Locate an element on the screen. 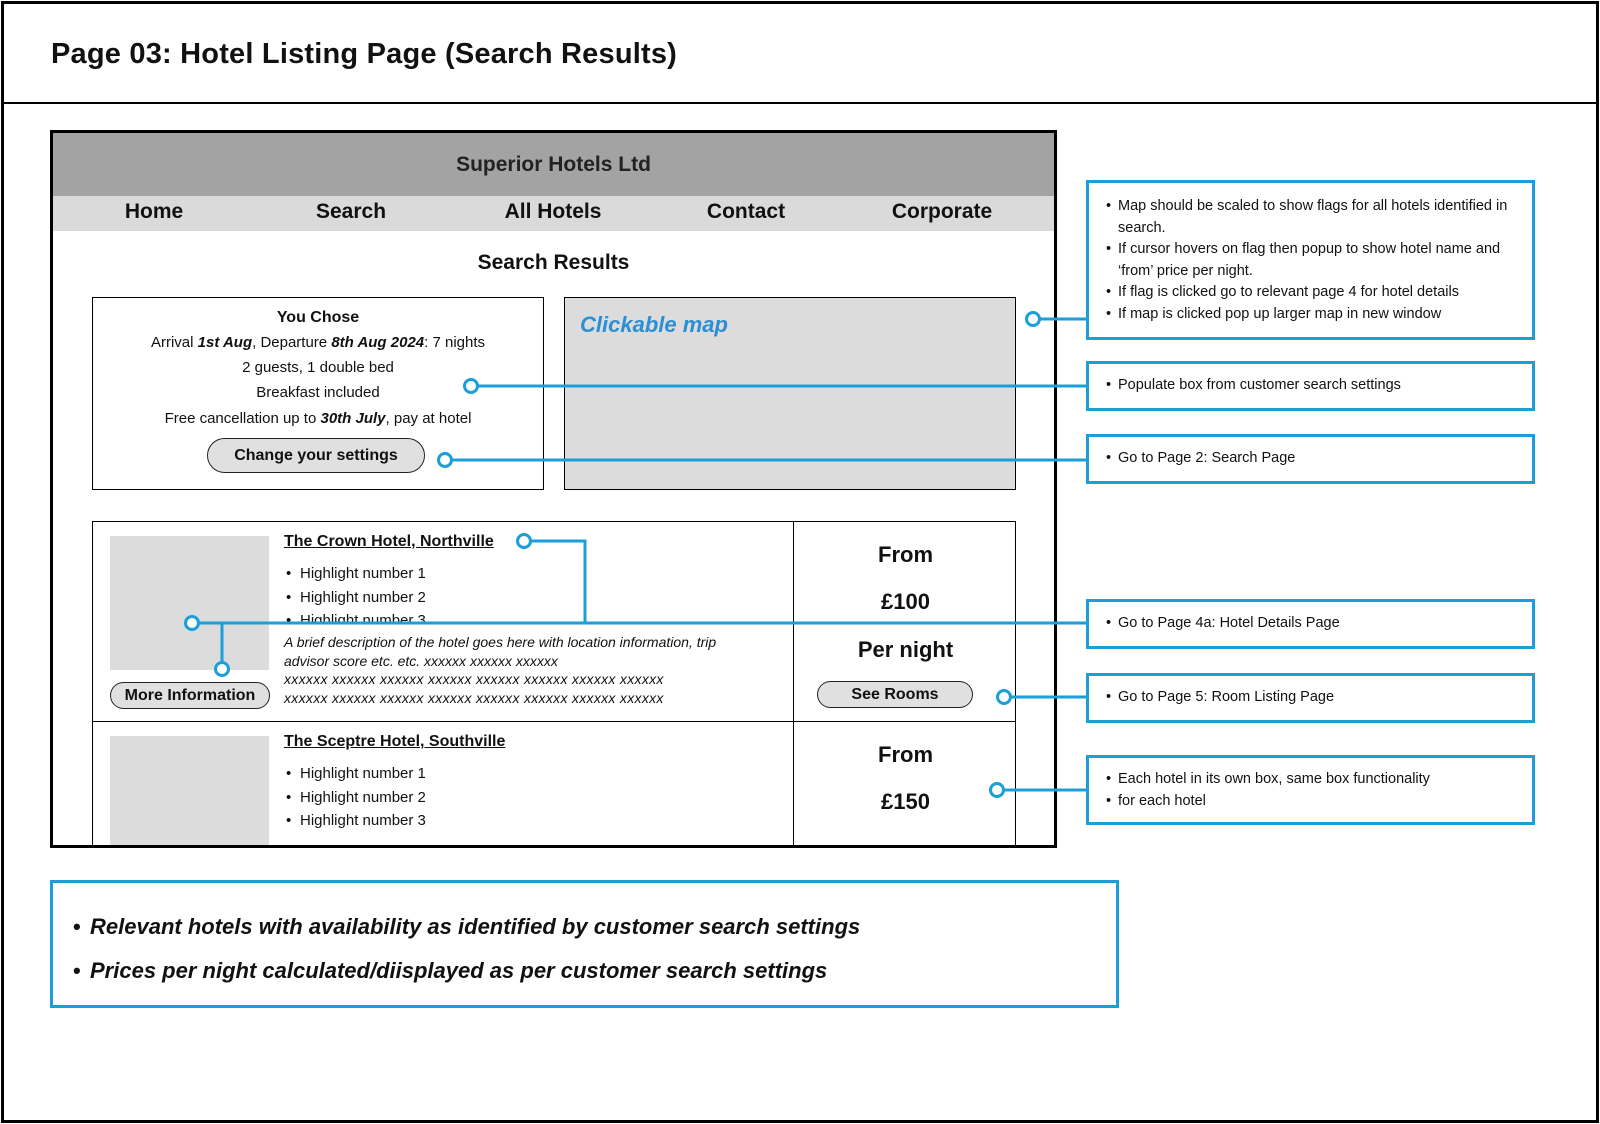  guests-line: 2 guests, 1 double bed is located at coordinates (318, 367).